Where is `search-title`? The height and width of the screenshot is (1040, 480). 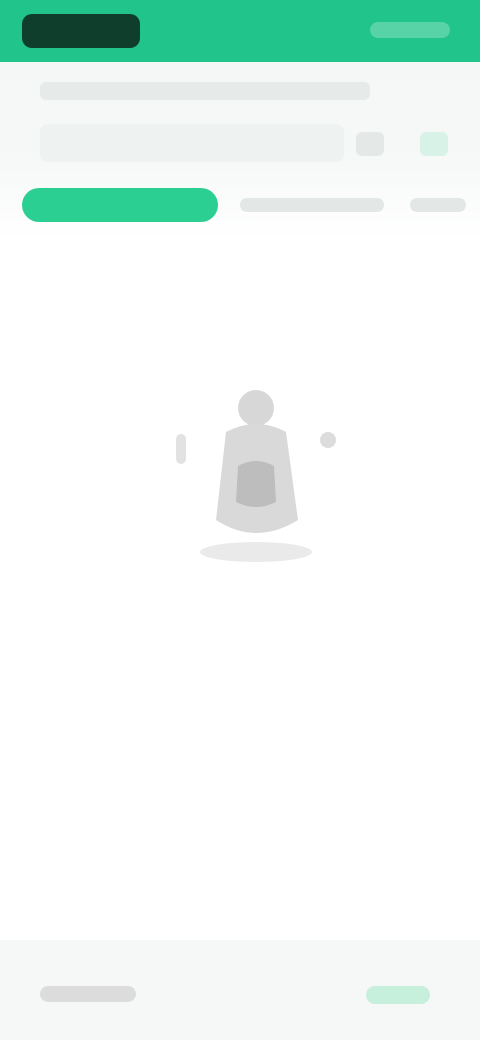 search-title is located at coordinates (205, 91).